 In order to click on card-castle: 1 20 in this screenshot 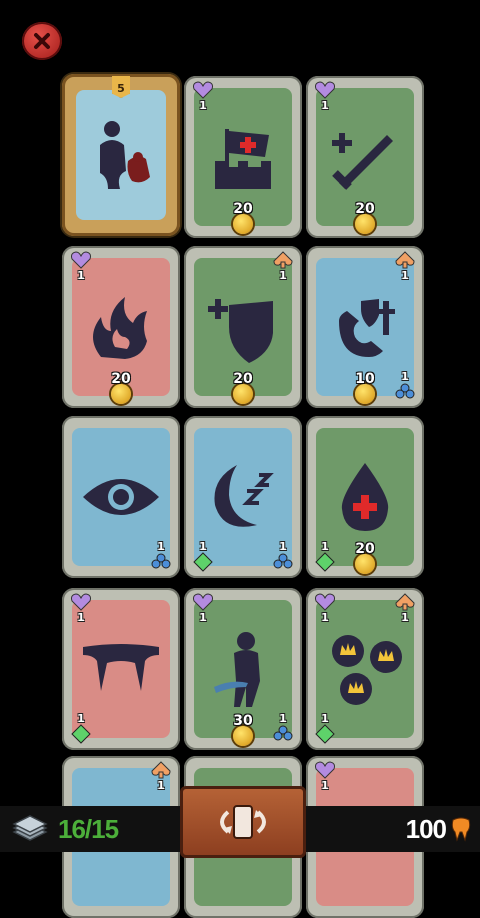, I will do `click(243, 157)`.